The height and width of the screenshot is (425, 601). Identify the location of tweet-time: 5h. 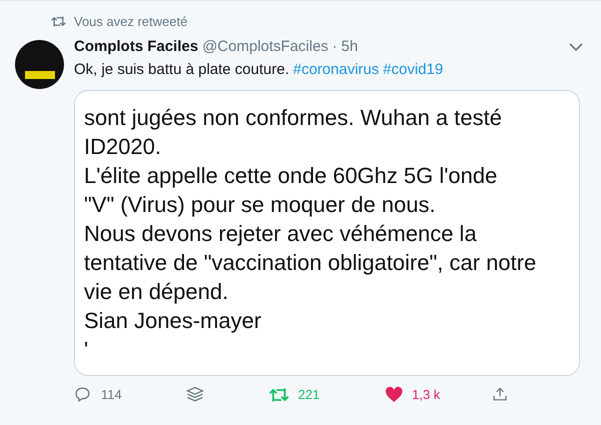
(349, 47).